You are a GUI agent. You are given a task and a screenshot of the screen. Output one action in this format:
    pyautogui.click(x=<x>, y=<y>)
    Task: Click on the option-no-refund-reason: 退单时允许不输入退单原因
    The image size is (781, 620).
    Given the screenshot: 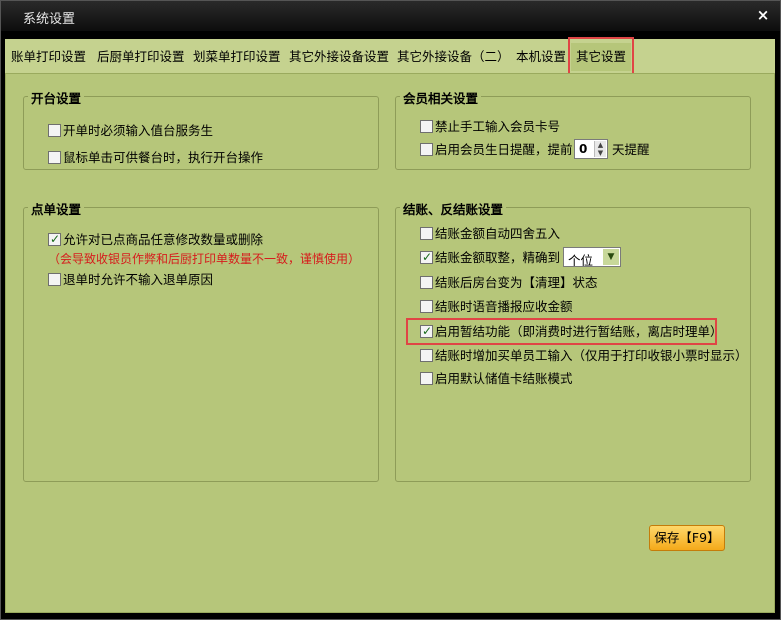 What is the action you would take?
    pyautogui.click(x=130, y=280)
    